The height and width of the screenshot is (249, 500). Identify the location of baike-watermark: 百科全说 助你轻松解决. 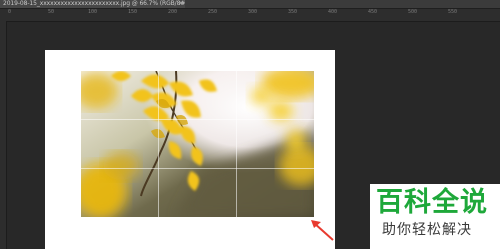
(435, 216).